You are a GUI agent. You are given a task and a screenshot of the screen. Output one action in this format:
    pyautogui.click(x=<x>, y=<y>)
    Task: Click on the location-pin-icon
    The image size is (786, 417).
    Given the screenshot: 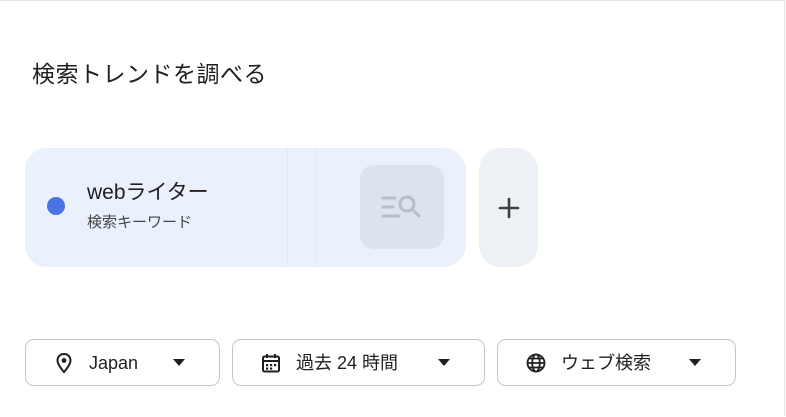 What is the action you would take?
    pyautogui.click(x=64, y=363)
    